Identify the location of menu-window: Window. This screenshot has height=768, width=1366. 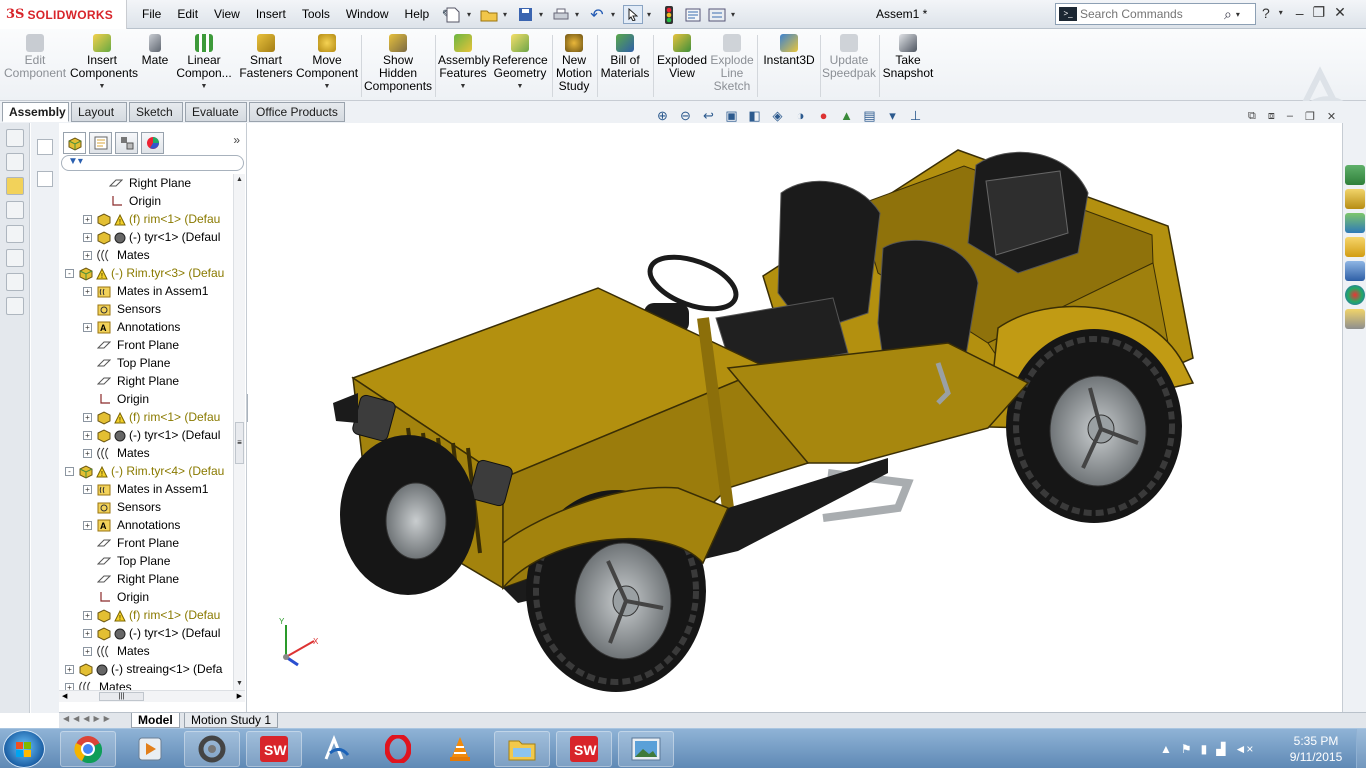
(367, 14).